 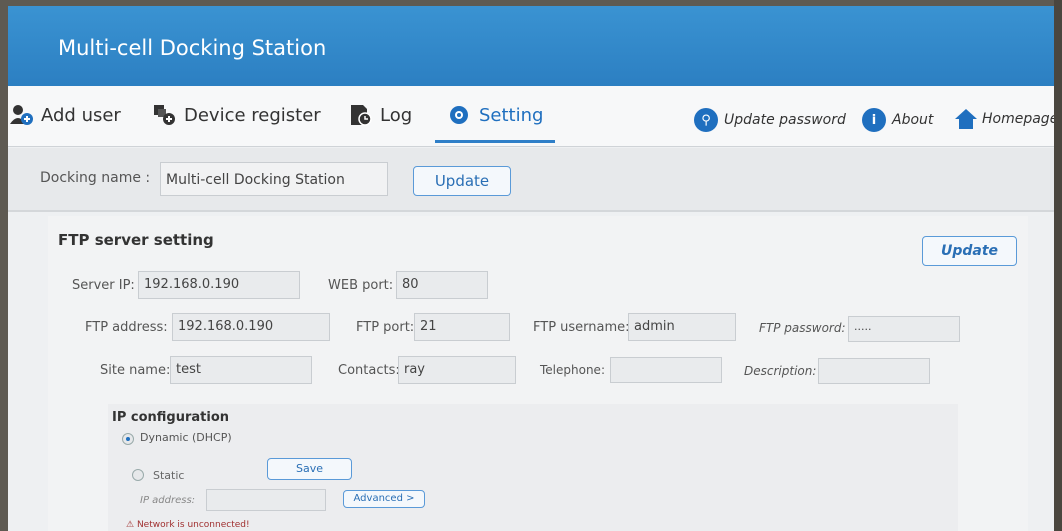 What do you see at coordinates (913, 120) in the screenshot?
I see `link-label: About` at bounding box center [913, 120].